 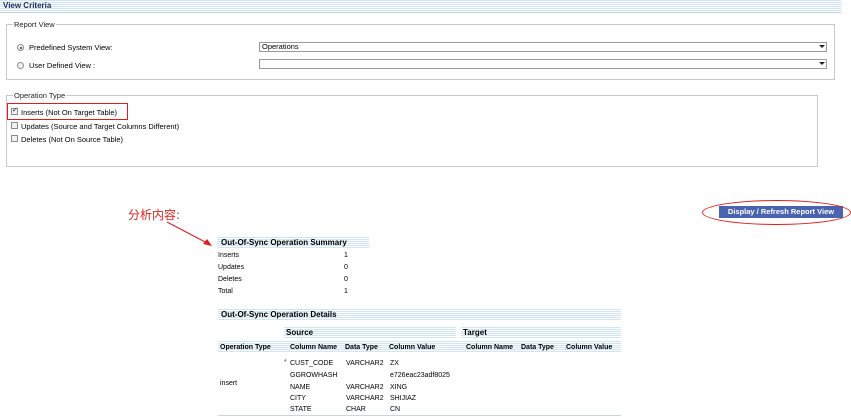 What do you see at coordinates (490, 347) in the screenshot?
I see `col-target-column-name: Column Name` at bounding box center [490, 347].